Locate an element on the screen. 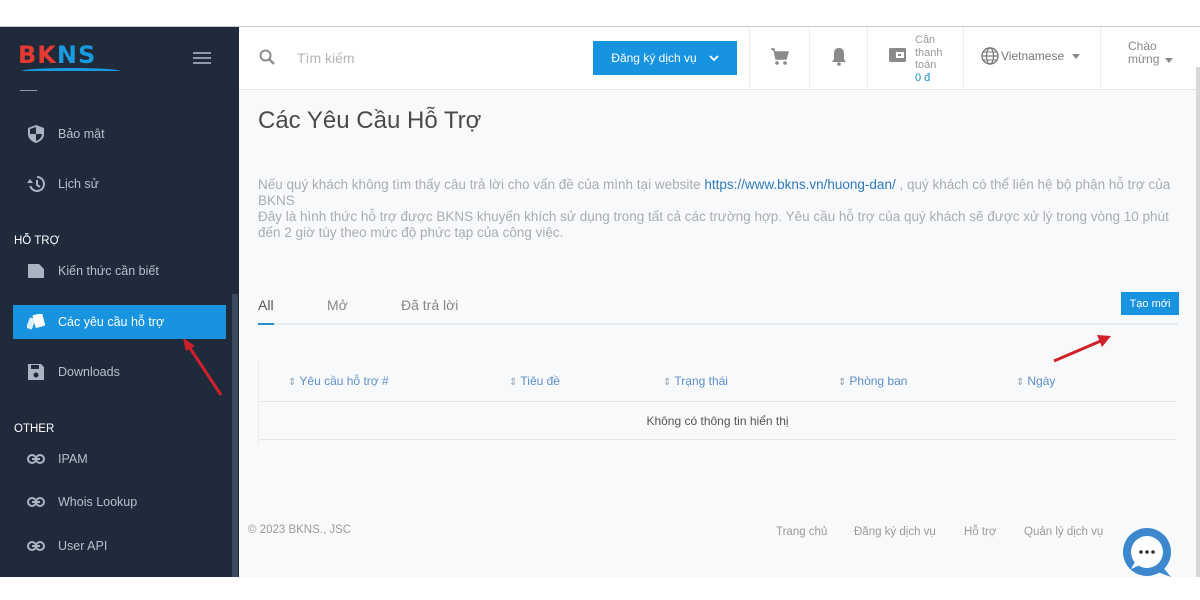 This screenshot has width=1200, height=600. sidebar-item-label: Kiến thức cần biết is located at coordinates (108, 271).